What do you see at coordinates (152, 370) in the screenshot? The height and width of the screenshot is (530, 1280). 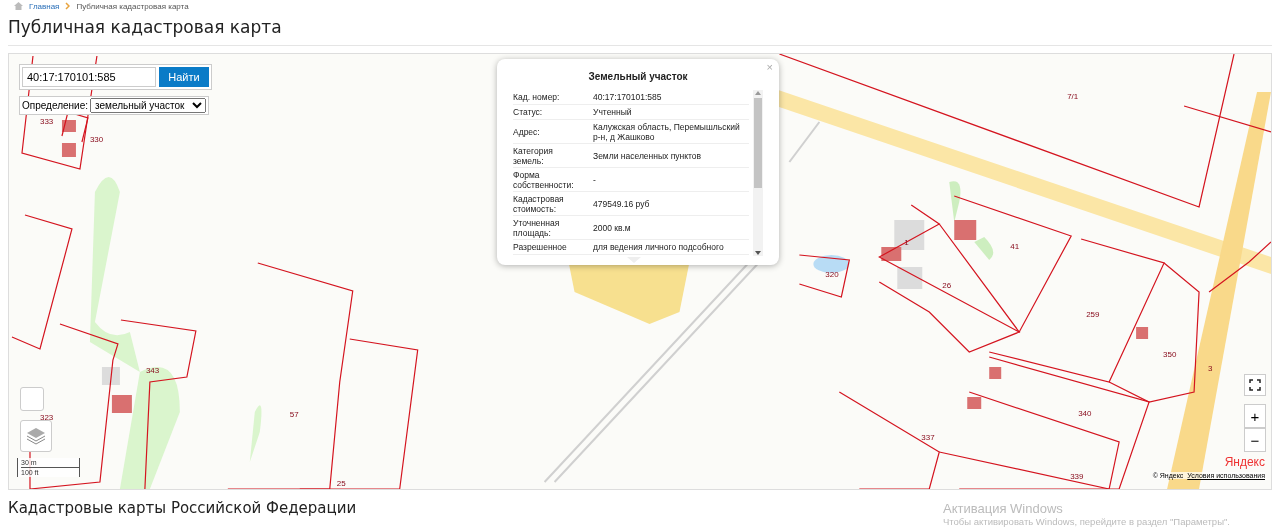 I see `parcel-number: 343` at bounding box center [152, 370].